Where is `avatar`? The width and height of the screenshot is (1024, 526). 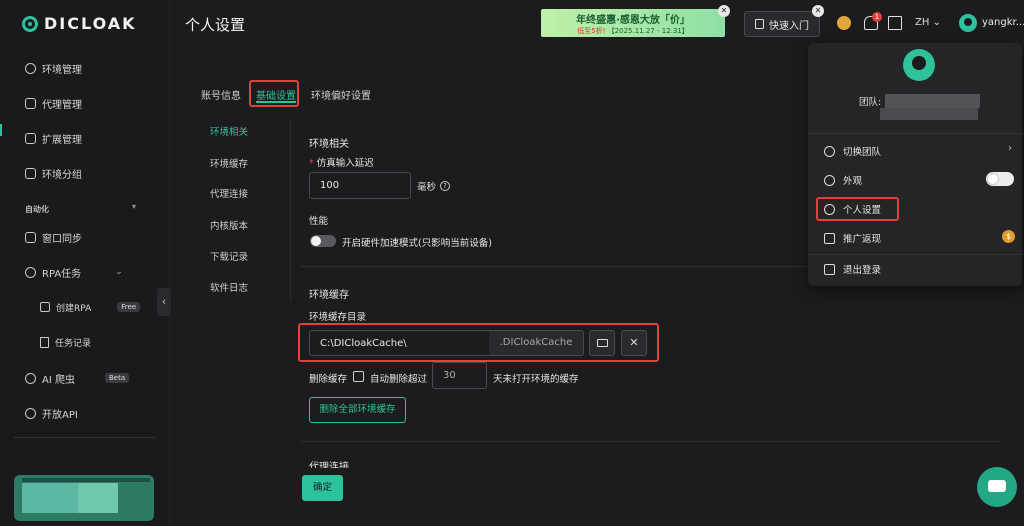 avatar is located at coordinates (968, 23).